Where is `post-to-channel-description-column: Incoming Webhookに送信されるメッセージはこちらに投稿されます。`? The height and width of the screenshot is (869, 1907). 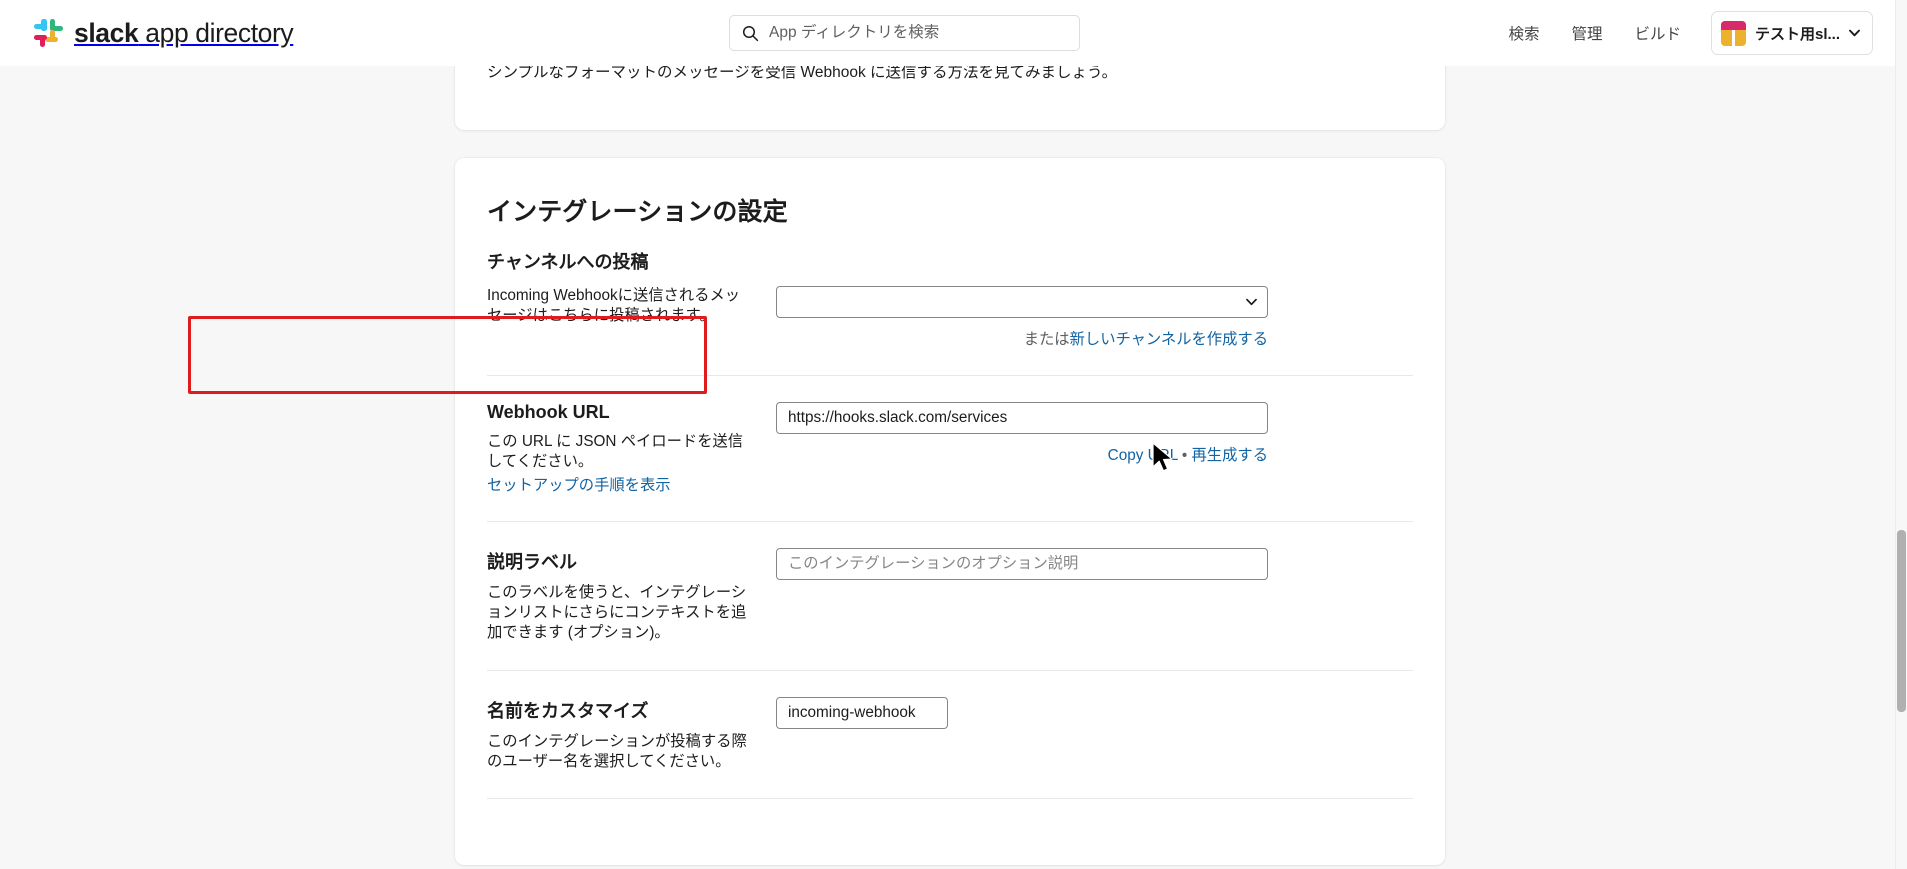
post-to-channel-description-column: Incoming Webhookに送信されるメッセージはこちらに投稿されます。 is located at coordinates (629, 306).